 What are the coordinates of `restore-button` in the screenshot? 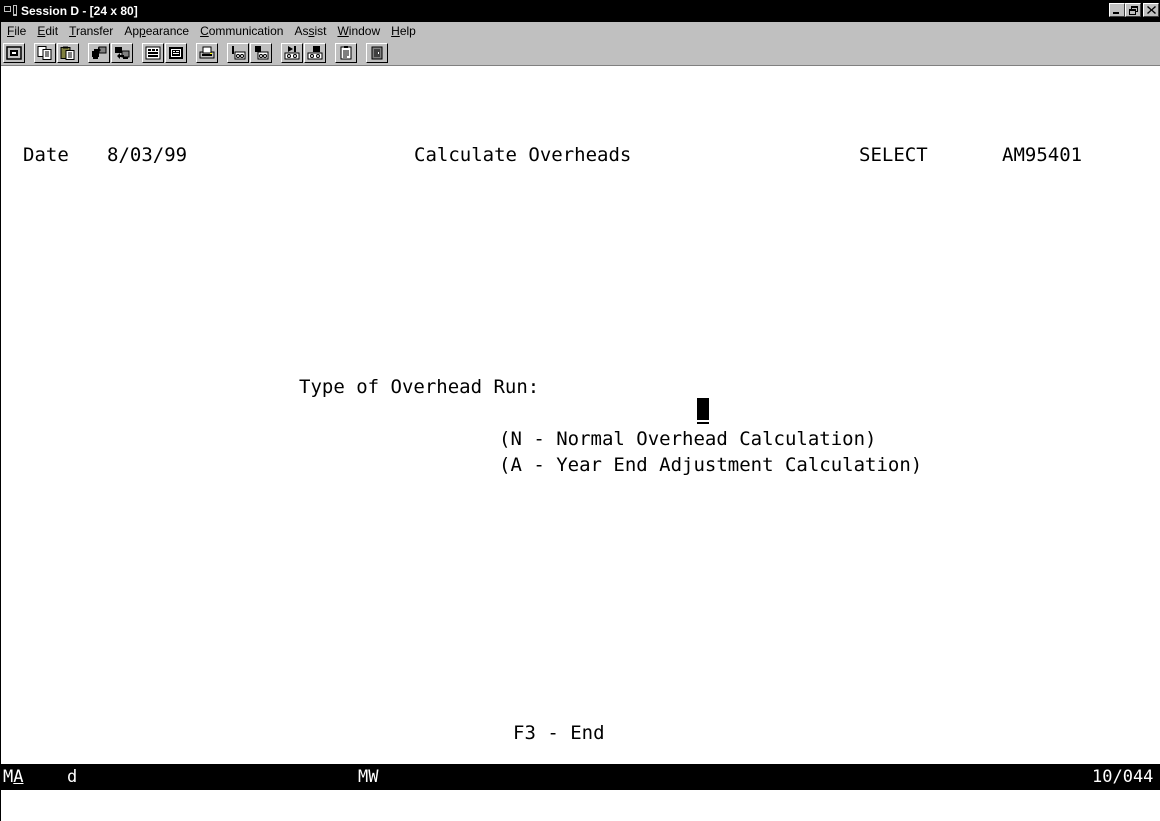 It's located at (1133, 10).